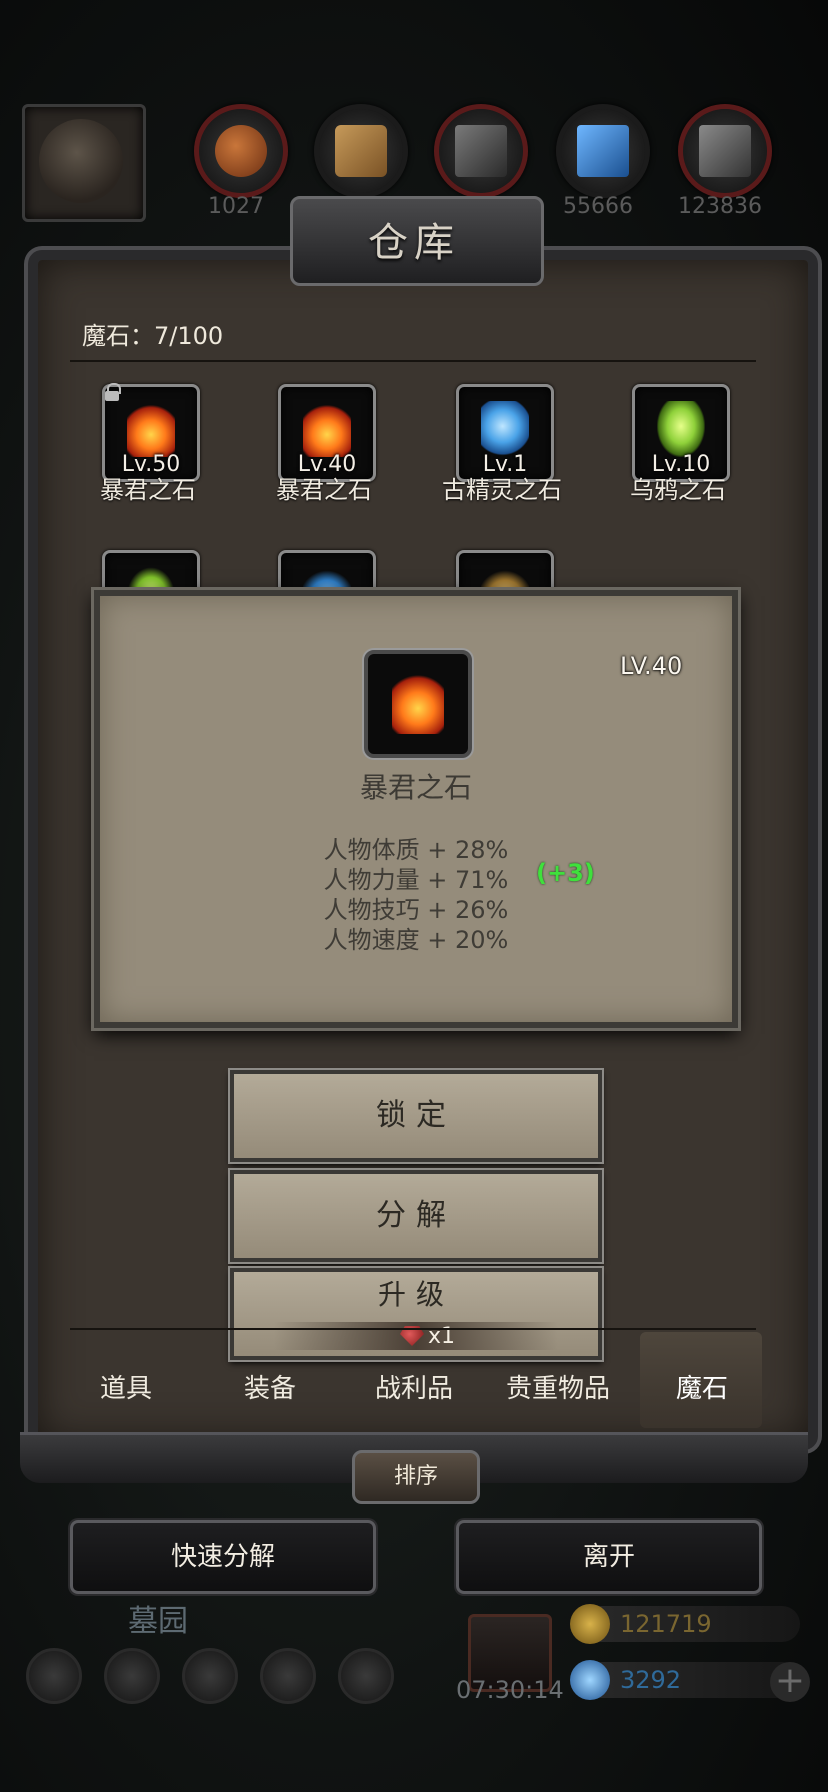 The height and width of the screenshot is (1792, 828). Describe the element at coordinates (210, 1676) in the screenshot. I see `guild-icon` at that location.